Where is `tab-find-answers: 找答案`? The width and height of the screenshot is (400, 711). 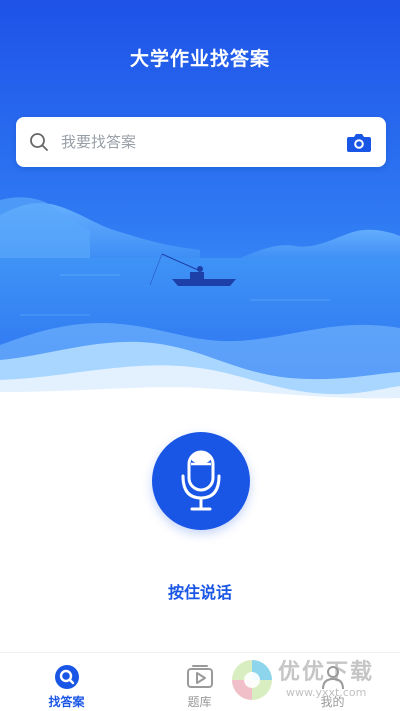
tab-find-answers: 找答案 is located at coordinates (66, 682).